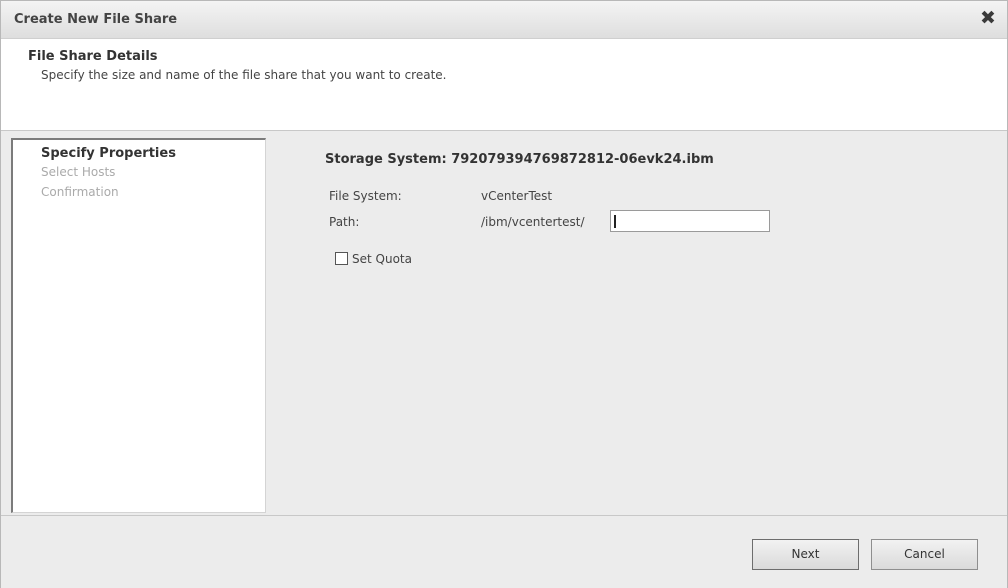  Describe the element at coordinates (344, 222) in the screenshot. I see `path-label: Path:` at that location.